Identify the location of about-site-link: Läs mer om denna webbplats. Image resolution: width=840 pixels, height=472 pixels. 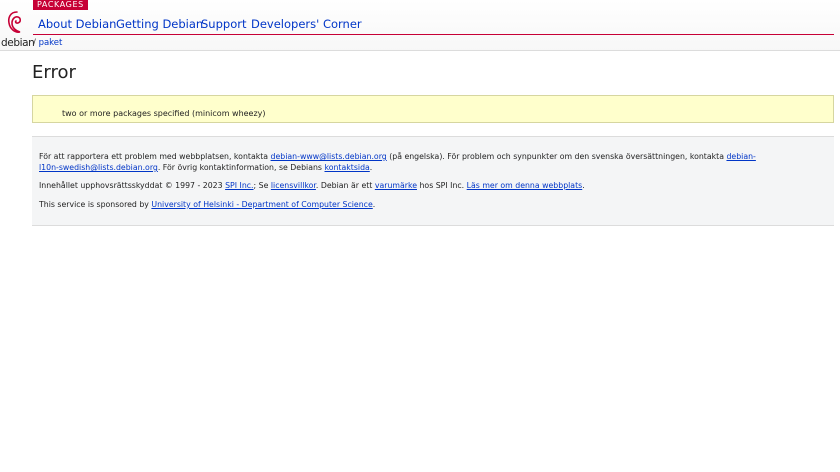
(525, 185).